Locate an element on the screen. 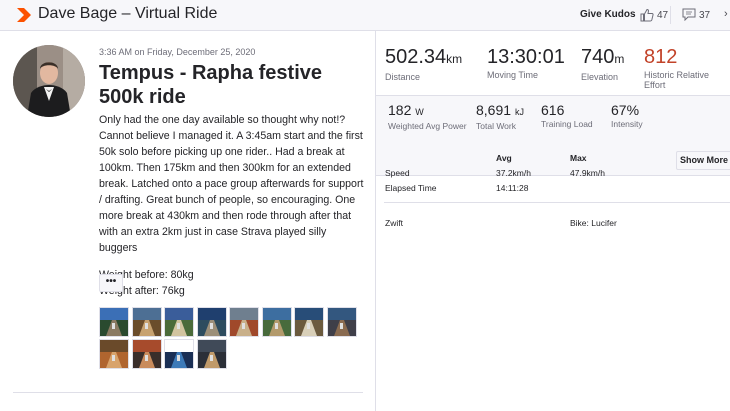 The height and width of the screenshot is (411, 730). comment-count: 37 is located at coordinates (704, 15).